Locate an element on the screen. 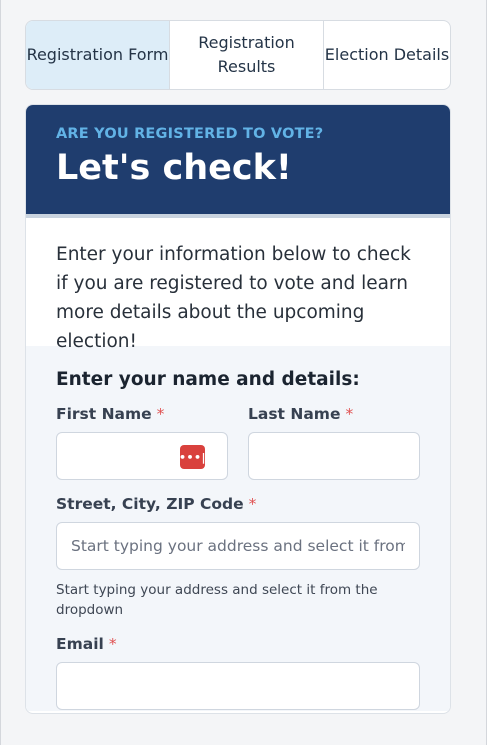  email-wrapper is located at coordinates (238, 686).